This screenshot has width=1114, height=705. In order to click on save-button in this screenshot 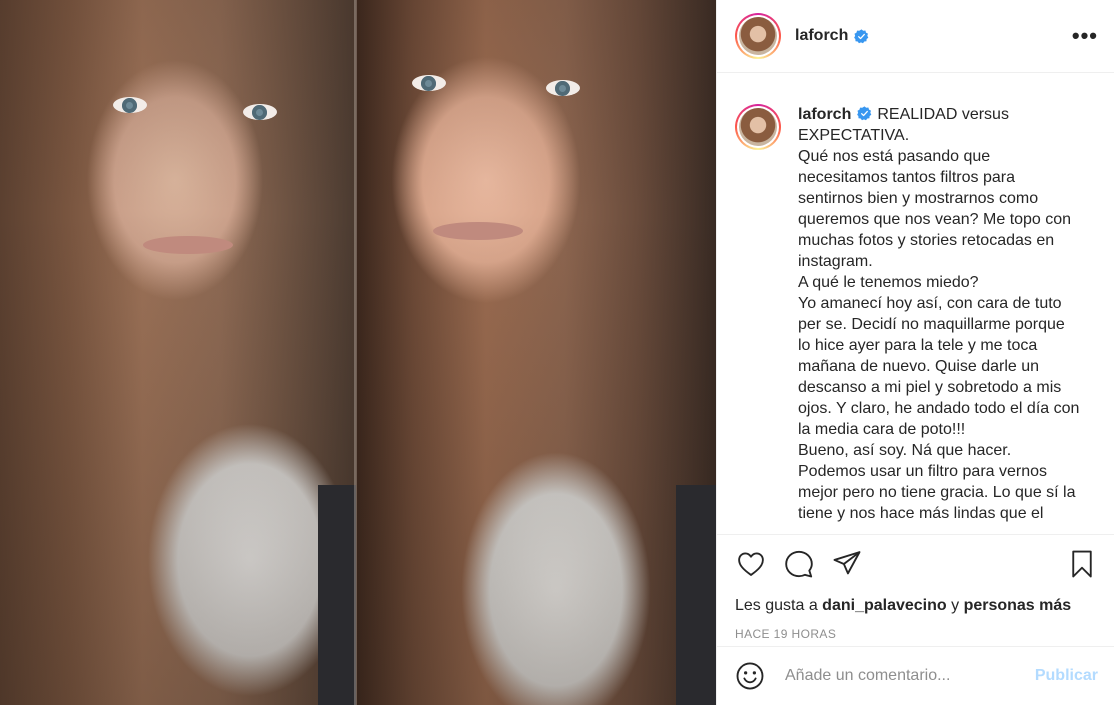, I will do `click(1082, 564)`.